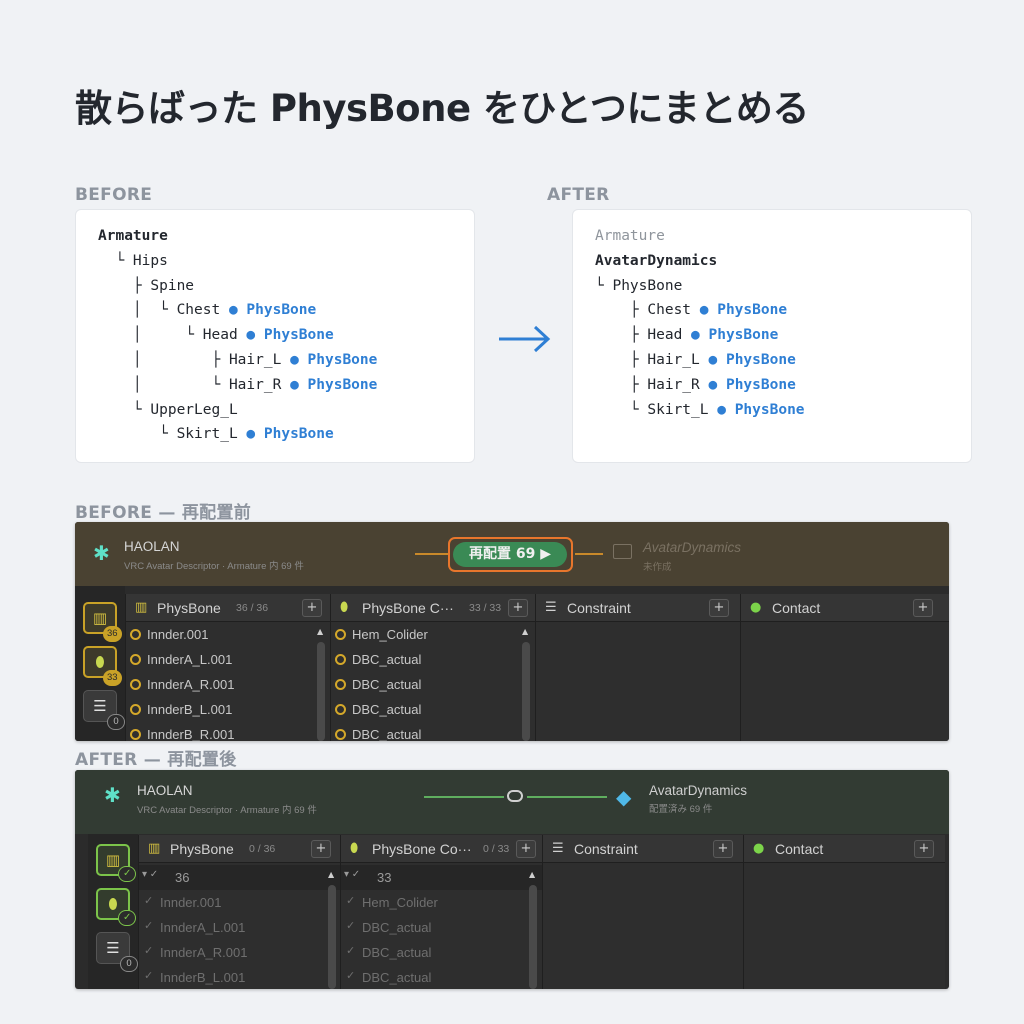 The height and width of the screenshot is (1024, 1024). Describe the element at coordinates (228, 684) in the screenshot. I see `list-item: InnderA_R.001` at that location.